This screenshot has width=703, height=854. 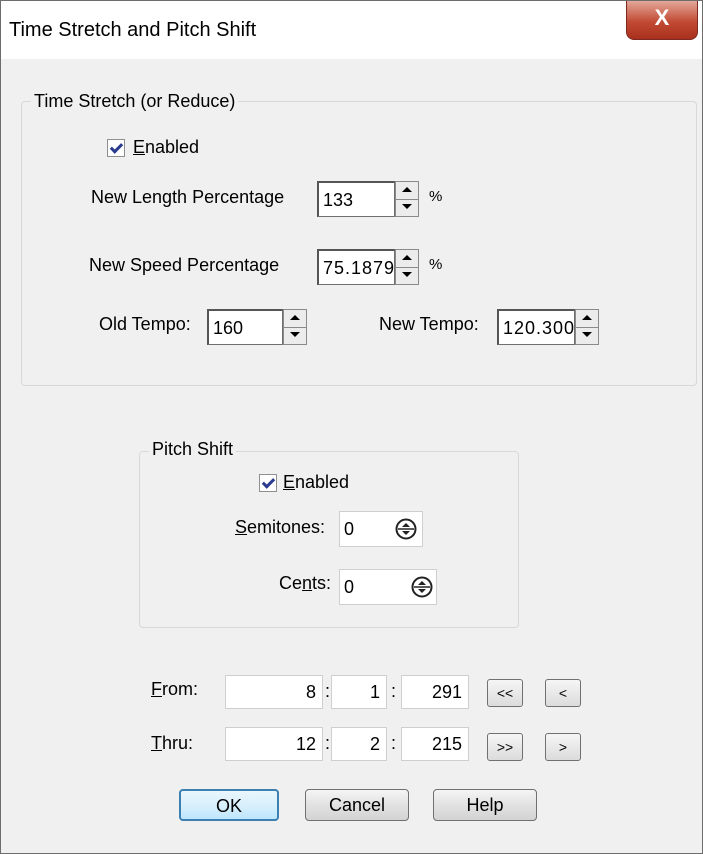 I want to click on new-tempo-spinner, so click(x=587, y=327).